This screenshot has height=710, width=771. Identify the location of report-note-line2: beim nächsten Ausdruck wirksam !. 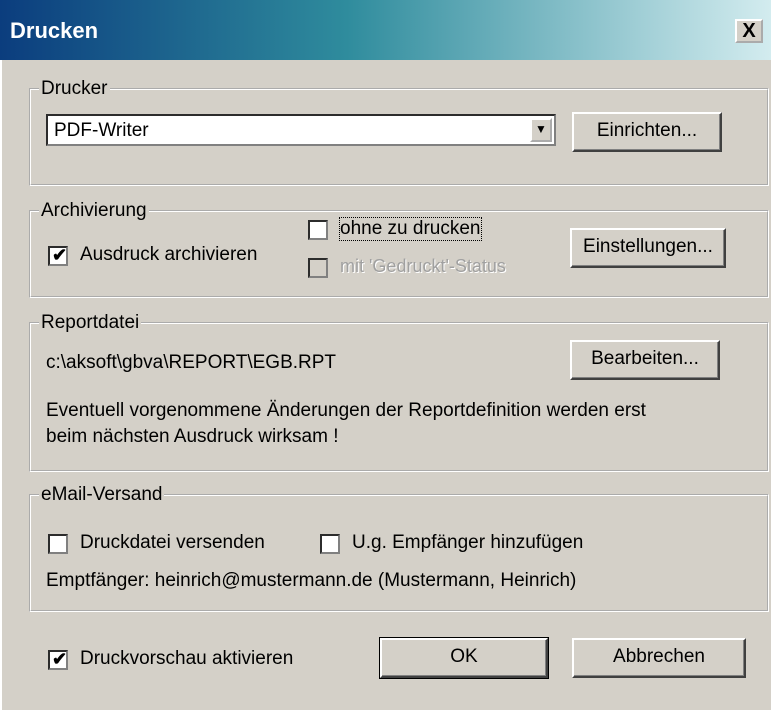
(192, 436).